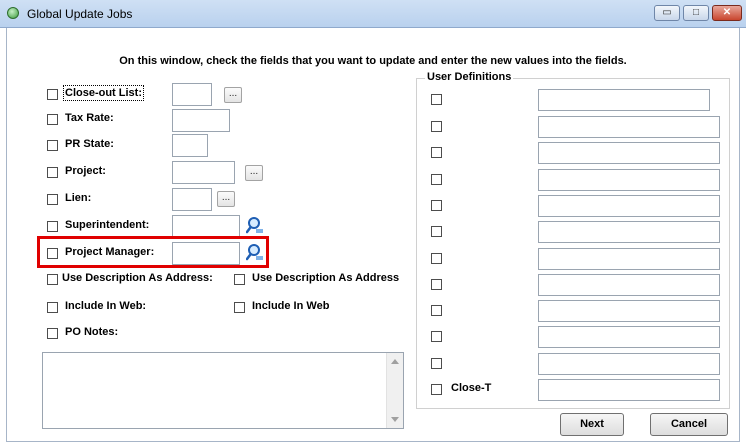 The width and height of the screenshot is (746, 448). I want to click on use-description-value-checkbox, so click(239, 279).